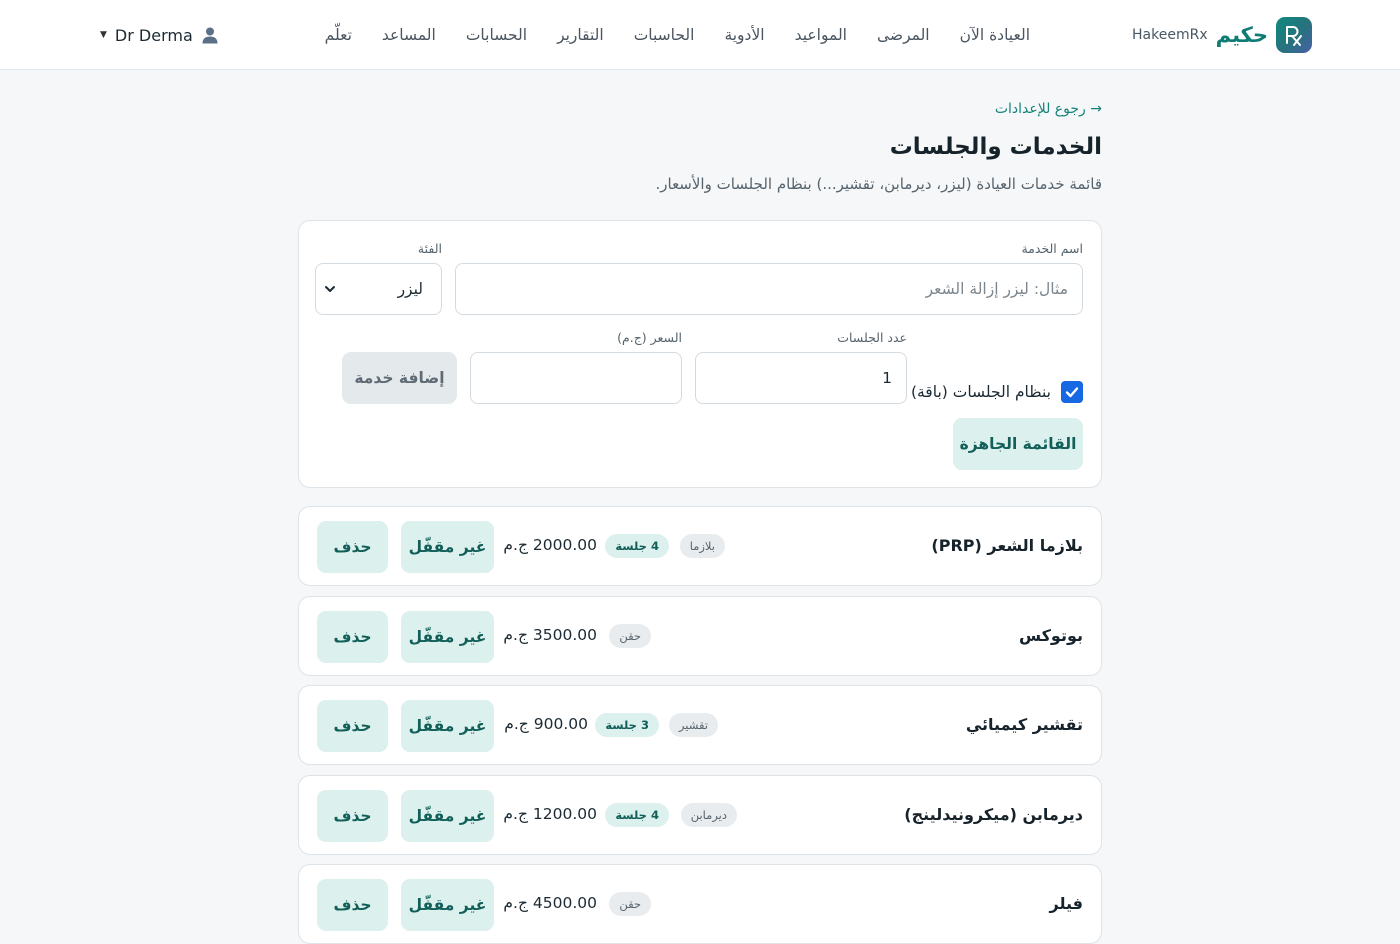 The image size is (1400, 944). What do you see at coordinates (1052, 248) in the screenshot?
I see `service-name-label: اسم الخدمة` at bounding box center [1052, 248].